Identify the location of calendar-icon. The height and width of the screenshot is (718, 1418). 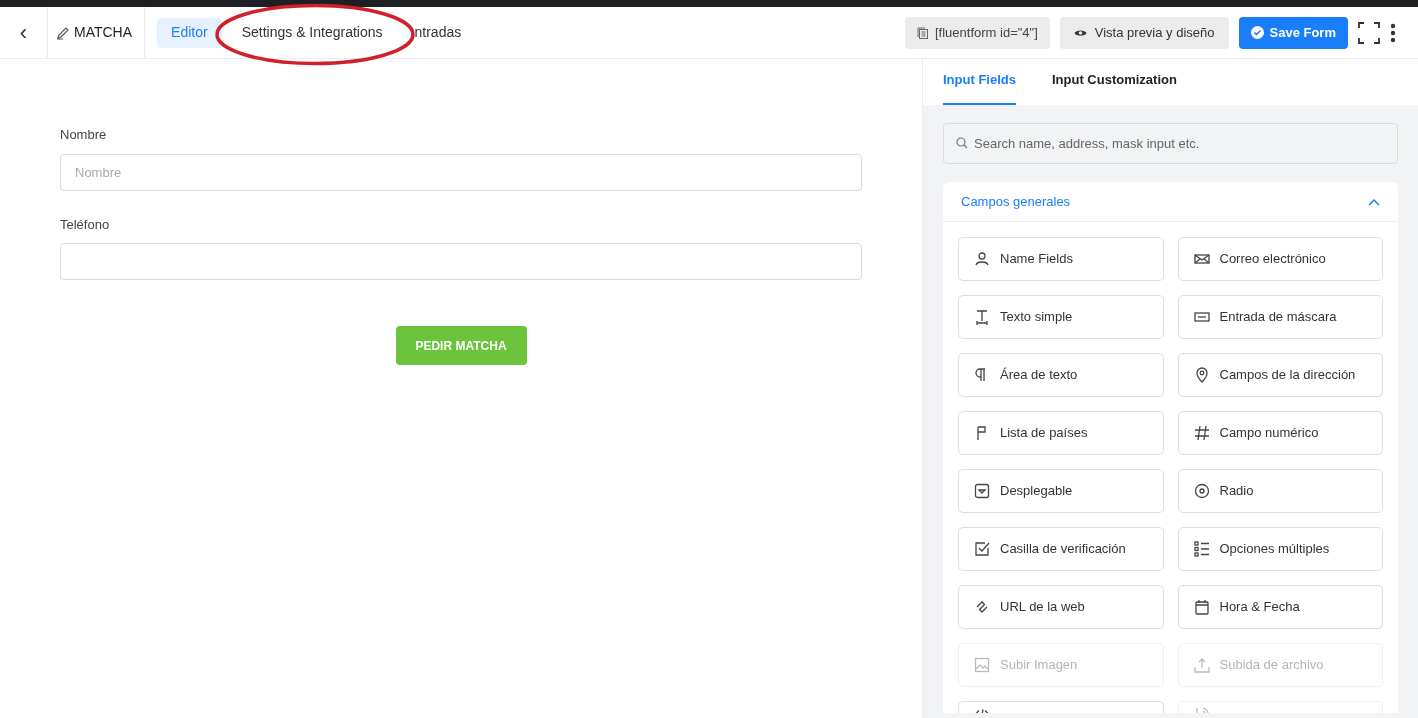
(1201, 607).